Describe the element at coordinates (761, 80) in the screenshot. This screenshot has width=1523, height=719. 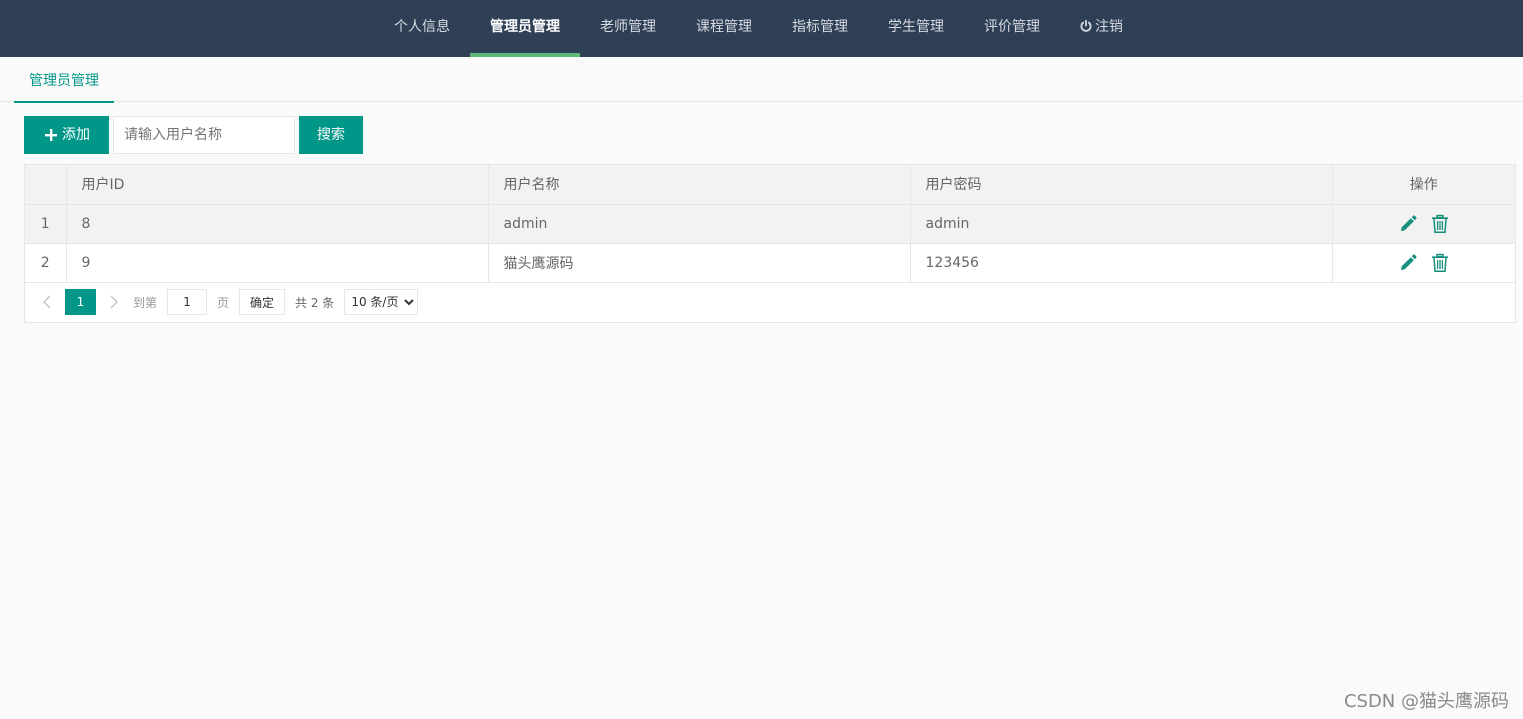
I see `tab-bar: 管理员管理` at that location.